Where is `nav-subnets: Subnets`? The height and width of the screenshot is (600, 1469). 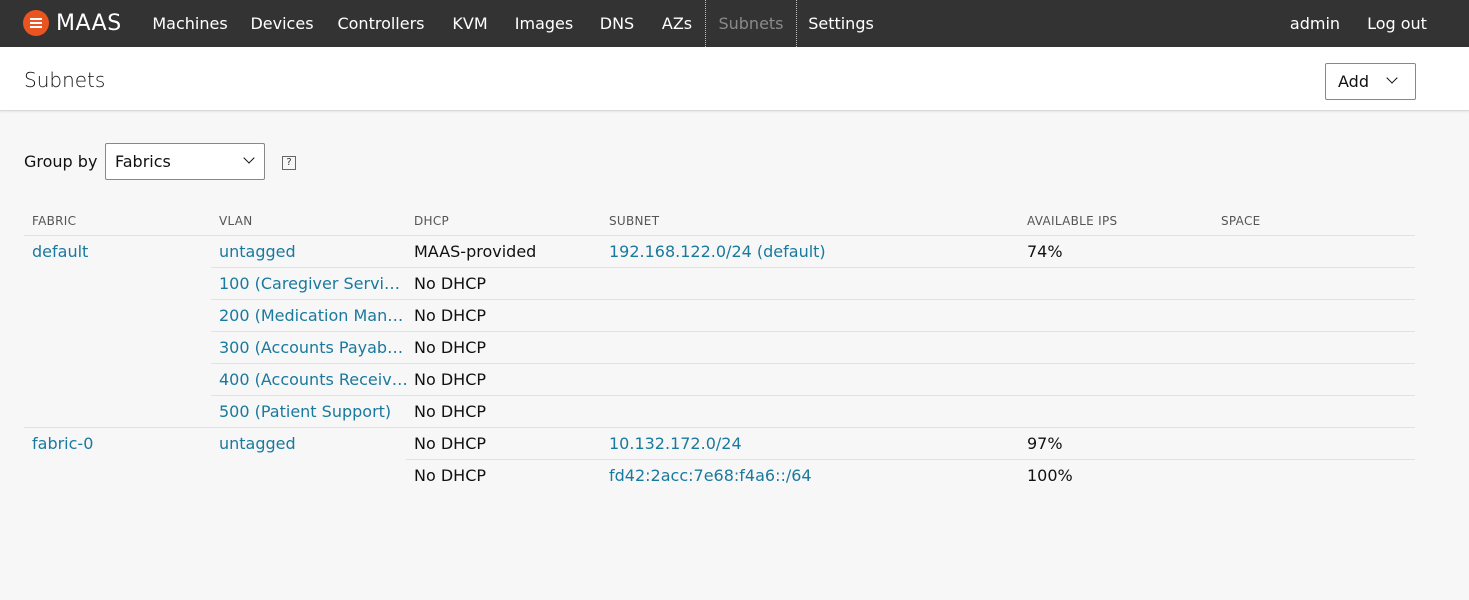 nav-subnets: Subnets is located at coordinates (751, 23).